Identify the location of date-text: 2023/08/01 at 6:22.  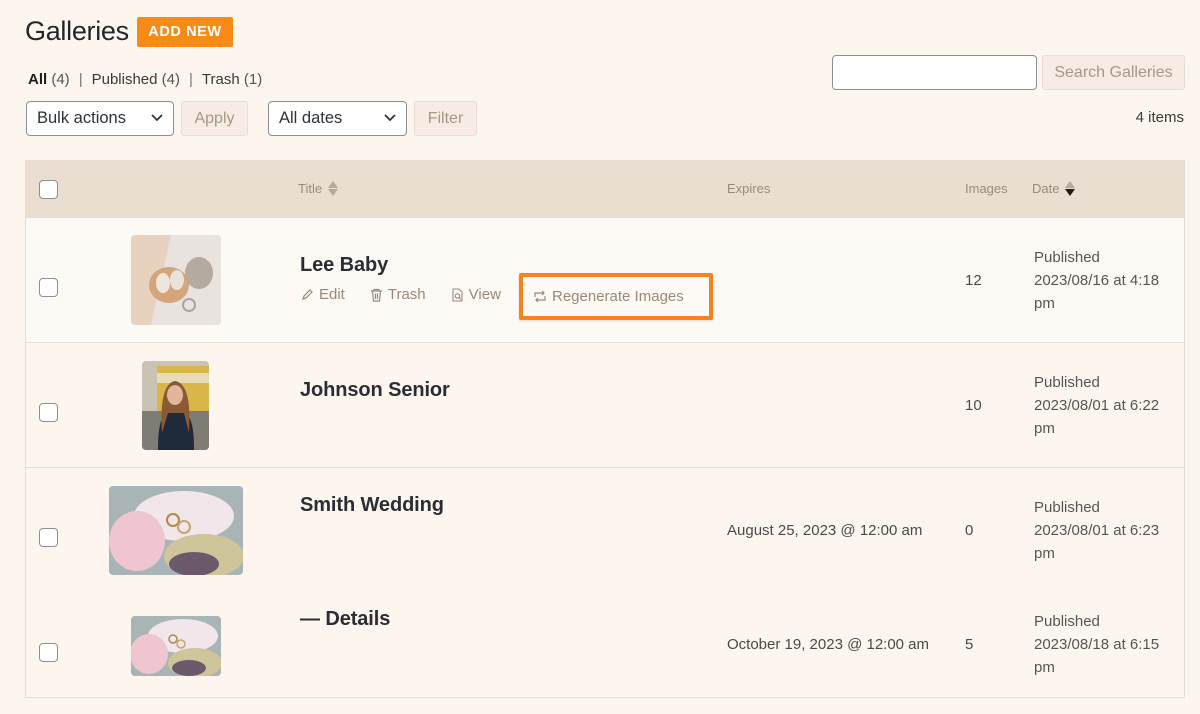
(1097, 405).